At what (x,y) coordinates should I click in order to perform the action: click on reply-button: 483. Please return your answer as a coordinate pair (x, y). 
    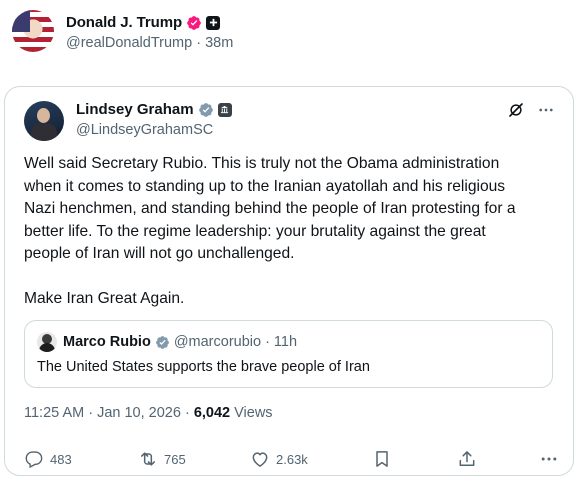
    Looking at the image, I should click on (48, 459).